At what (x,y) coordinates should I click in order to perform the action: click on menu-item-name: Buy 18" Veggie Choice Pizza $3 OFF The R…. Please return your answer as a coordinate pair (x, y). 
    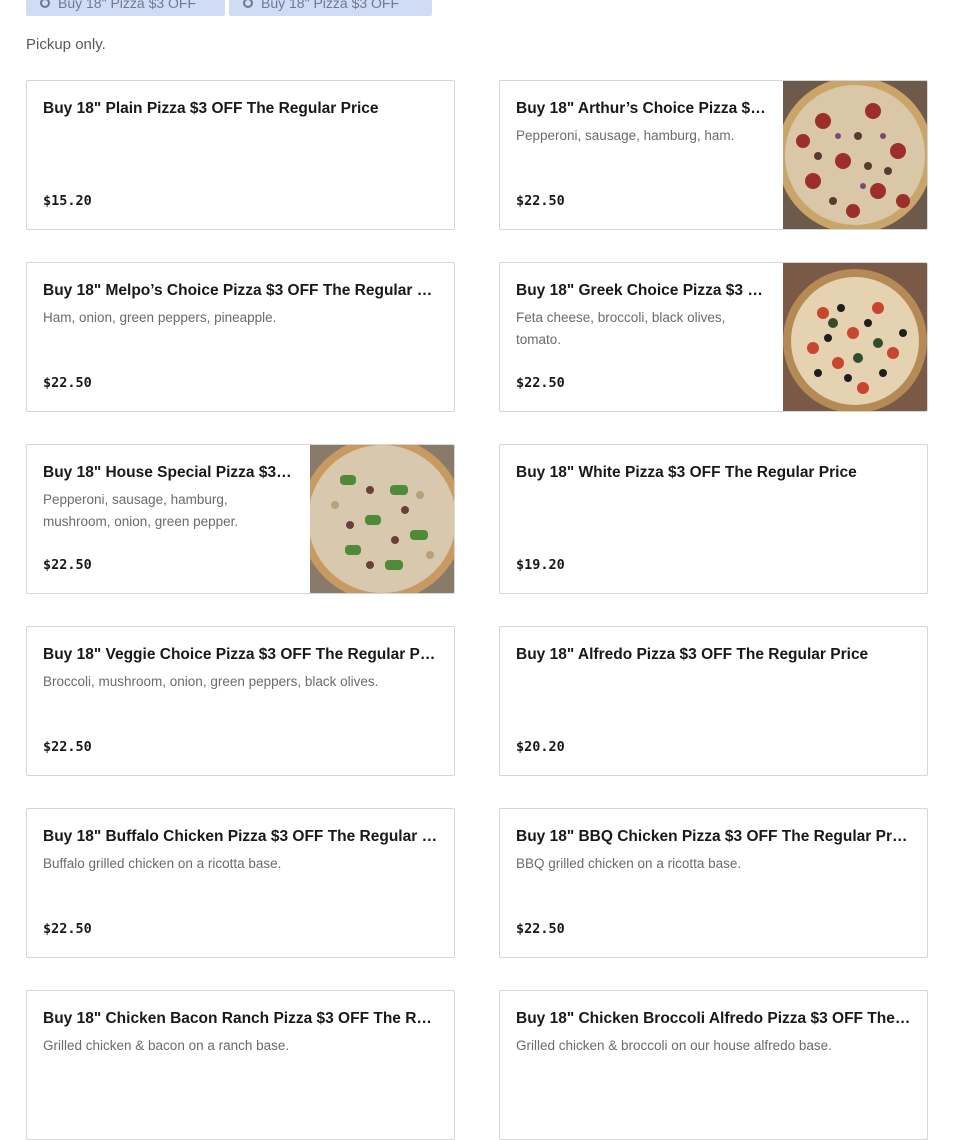
    Looking at the image, I should click on (240, 654).